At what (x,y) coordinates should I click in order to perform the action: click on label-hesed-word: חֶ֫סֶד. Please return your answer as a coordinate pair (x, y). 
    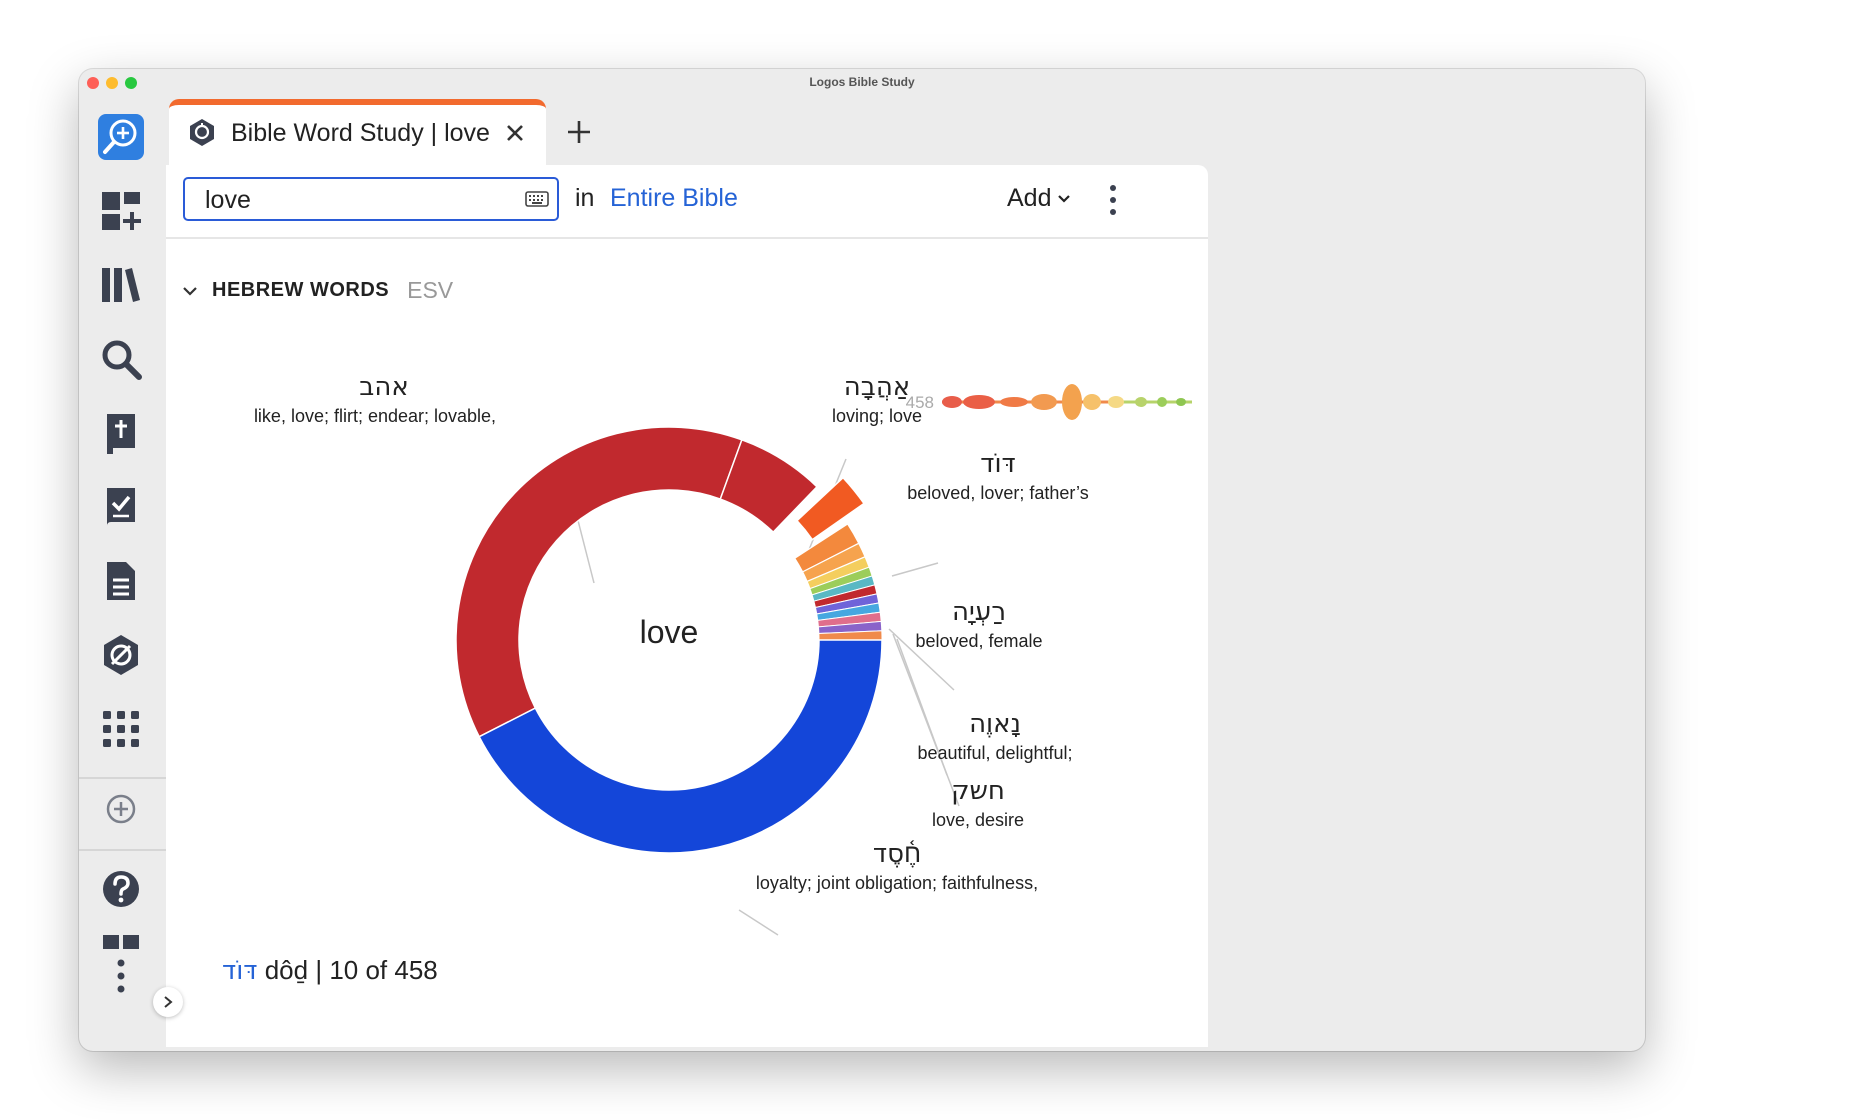
    Looking at the image, I should click on (897, 854).